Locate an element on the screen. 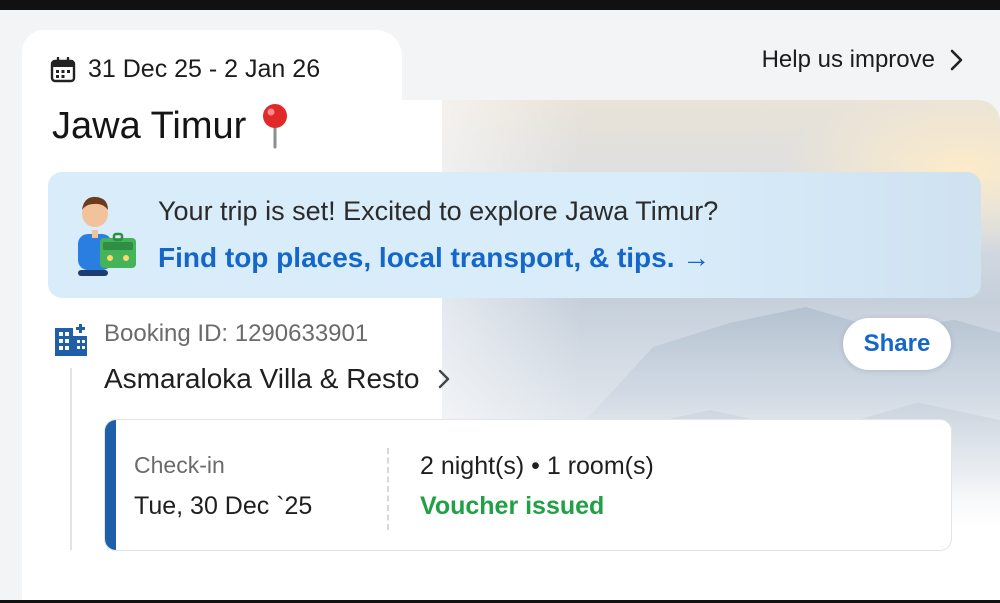 This screenshot has height=603, width=1000. location-pin-icon is located at coordinates (275, 126).